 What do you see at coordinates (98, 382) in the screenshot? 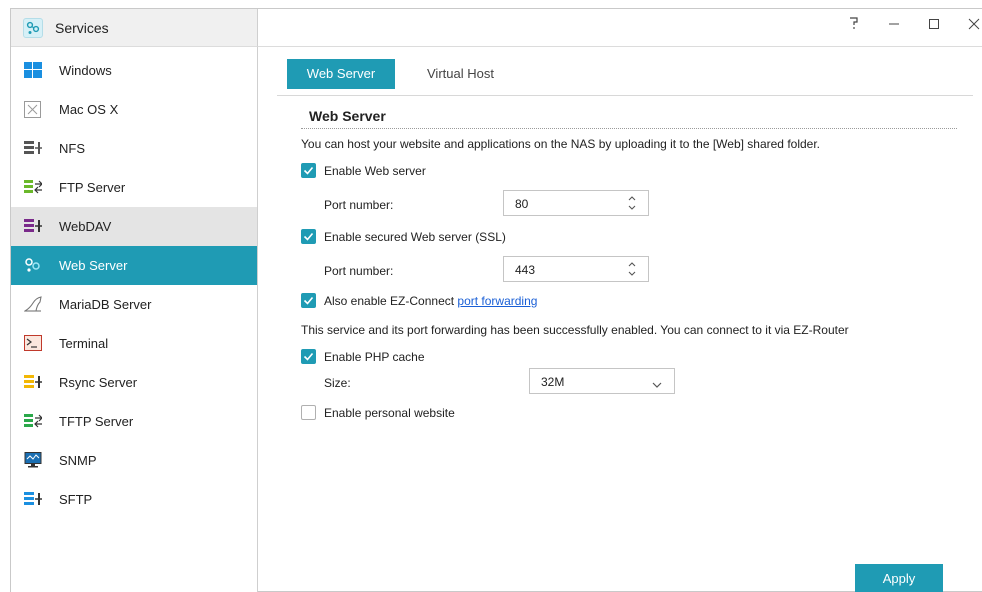
I see `sidebar-item-label: Rsync Server` at bounding box center [98, 382].